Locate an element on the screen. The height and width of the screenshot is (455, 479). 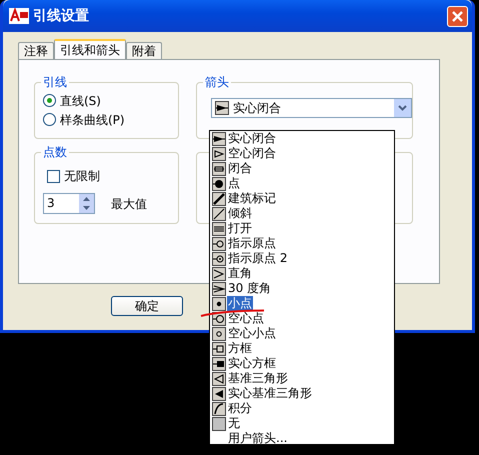
dropdown-option: 点 is located at coordinates (234, 183).